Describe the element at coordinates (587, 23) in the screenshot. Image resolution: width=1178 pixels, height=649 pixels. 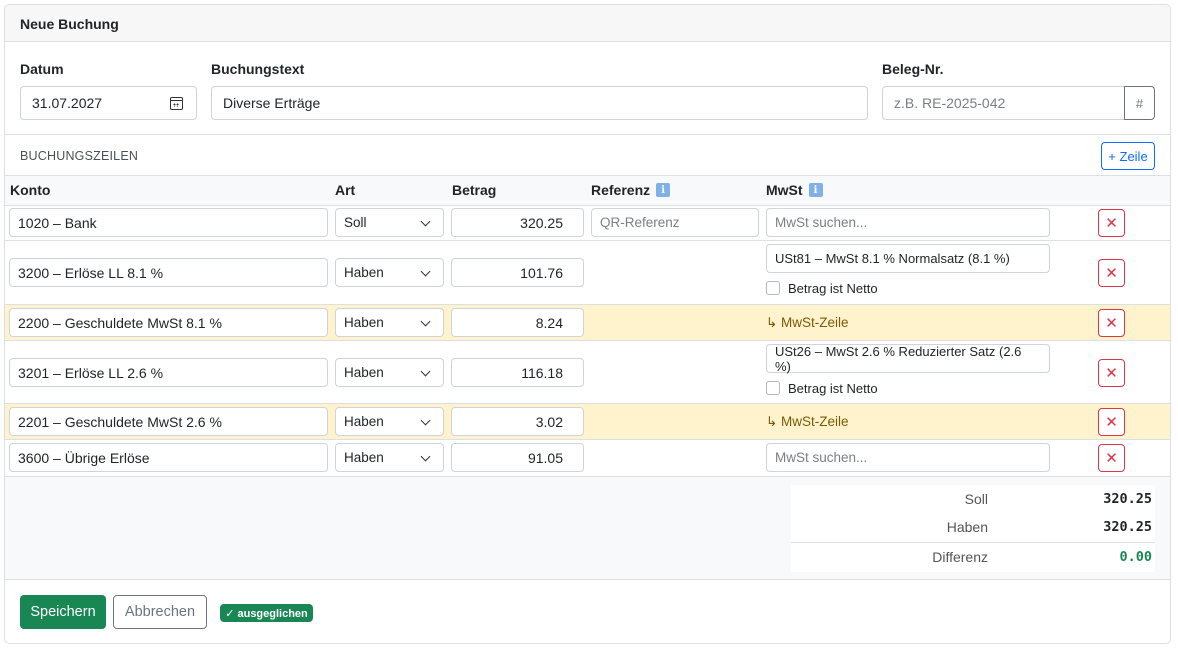
I see `card-header: Neue Buchung` at that location.